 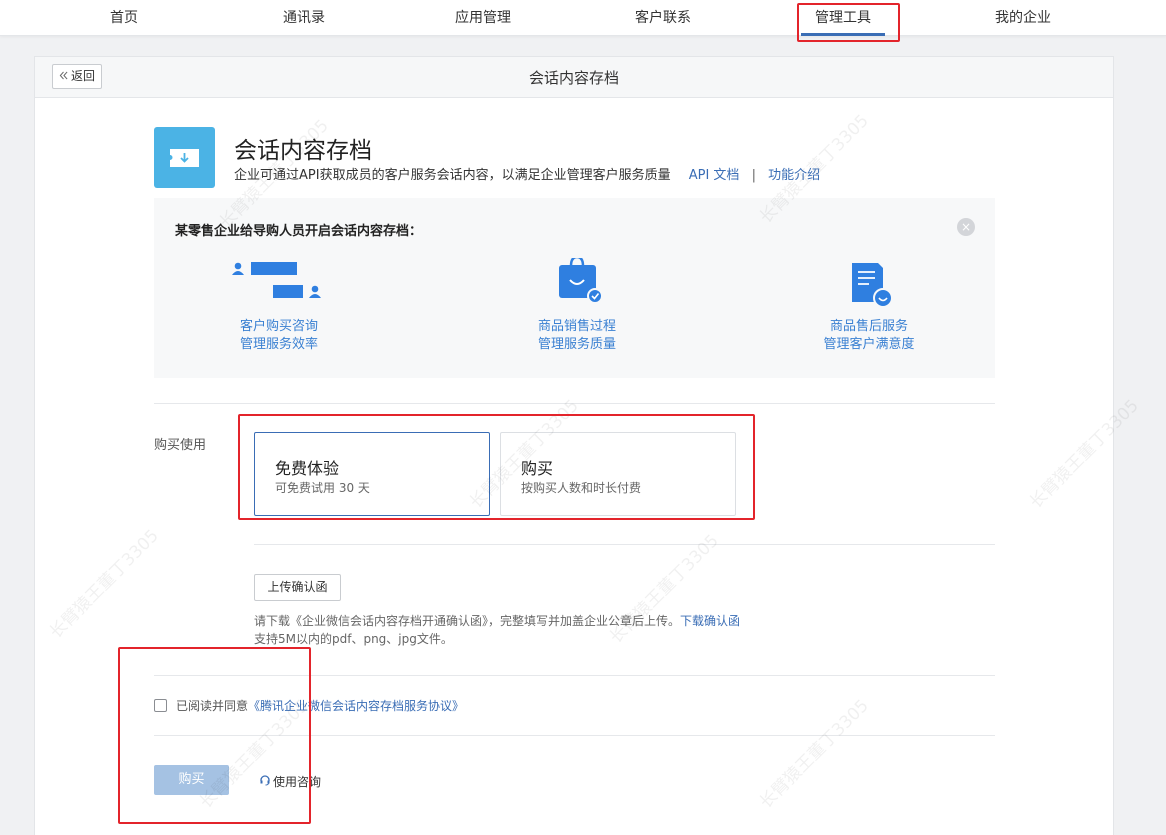 I want to click on option-title: 免费体验, so click(x=307, y=468).